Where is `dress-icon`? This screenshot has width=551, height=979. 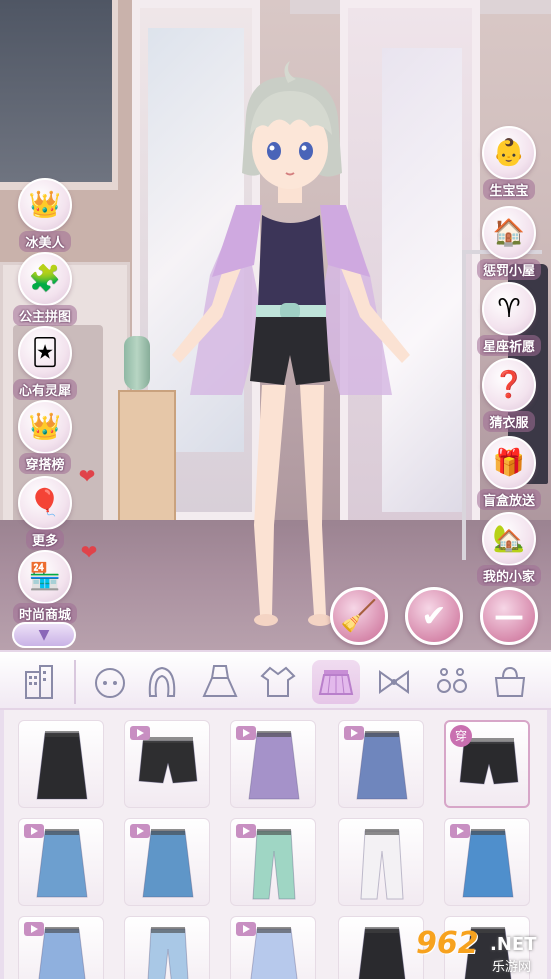 dress-icon is located at coordinates (220, 681).